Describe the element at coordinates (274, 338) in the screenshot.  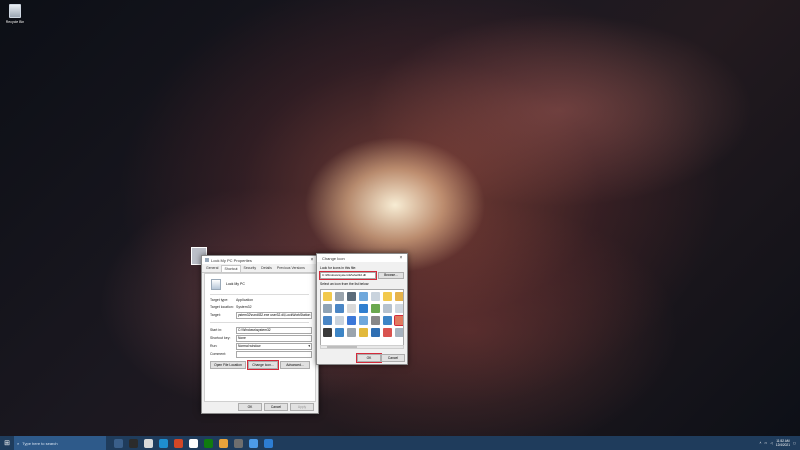
I see `shortcut-key-field: None` at that location.